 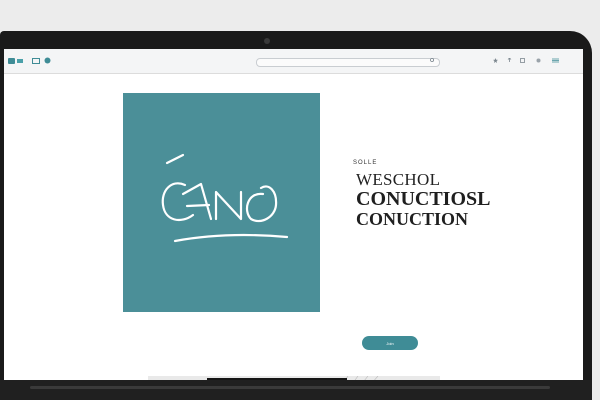 What do you see at coordinates (225, 198) in the screenshot?
I see `brand-logo` at bounding box center [225, 198].